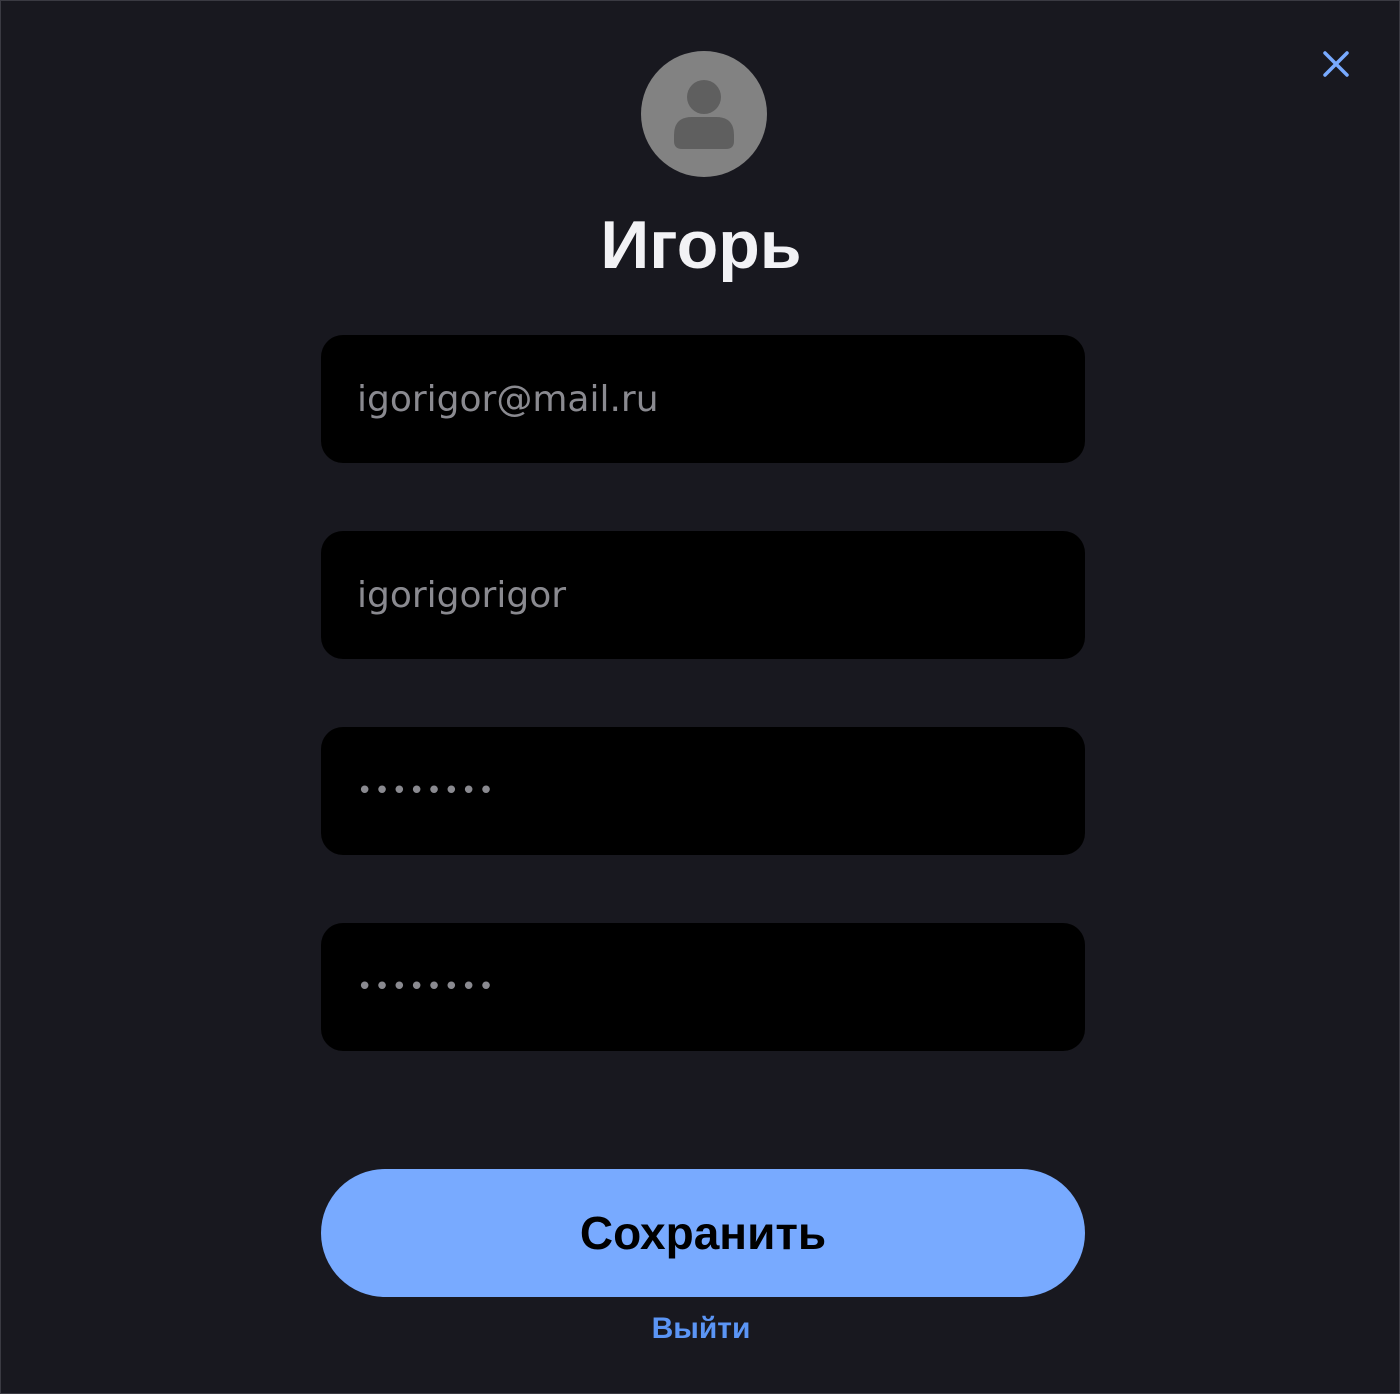  I want to click on email-input, so click(703, 399).